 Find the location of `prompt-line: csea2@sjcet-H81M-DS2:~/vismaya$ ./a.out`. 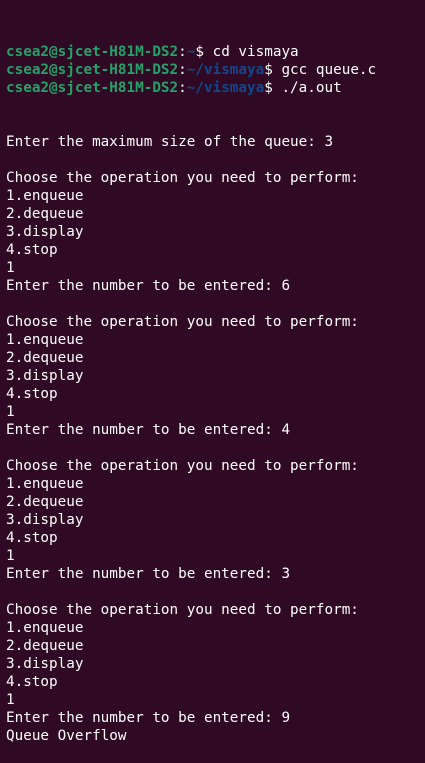

prompt-line: csea2@sjcet-H81M-DS2:~/vismaya$ ./a.out is located at coordinates (215, 88).